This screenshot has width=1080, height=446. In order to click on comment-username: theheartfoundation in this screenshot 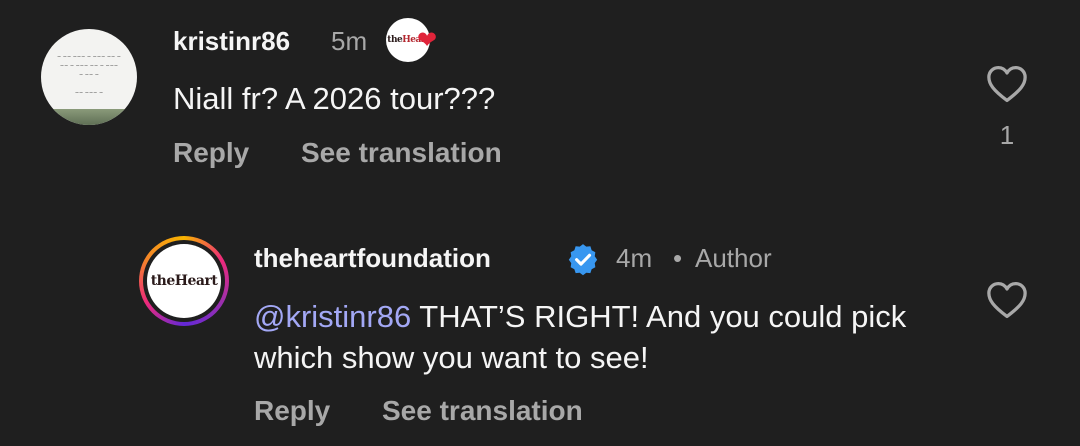, I will do `click(372, 258)`.